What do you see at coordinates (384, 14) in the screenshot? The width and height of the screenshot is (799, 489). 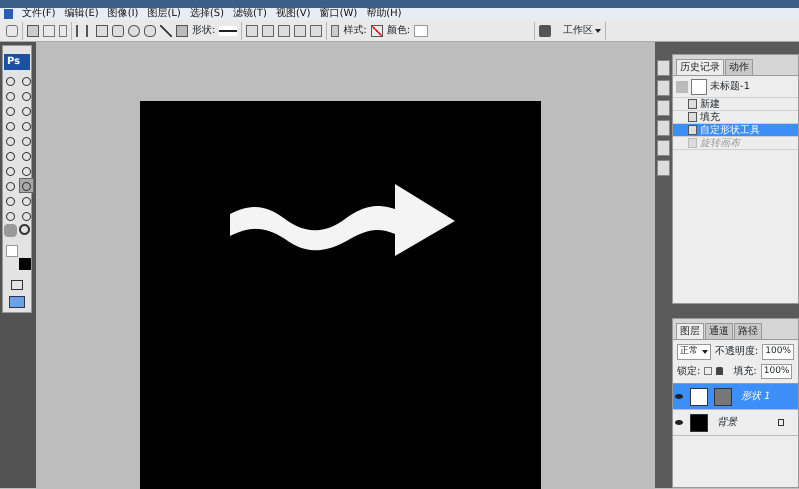 I see `menu-item: 帮助(H)` at bounding box center [384, 14].